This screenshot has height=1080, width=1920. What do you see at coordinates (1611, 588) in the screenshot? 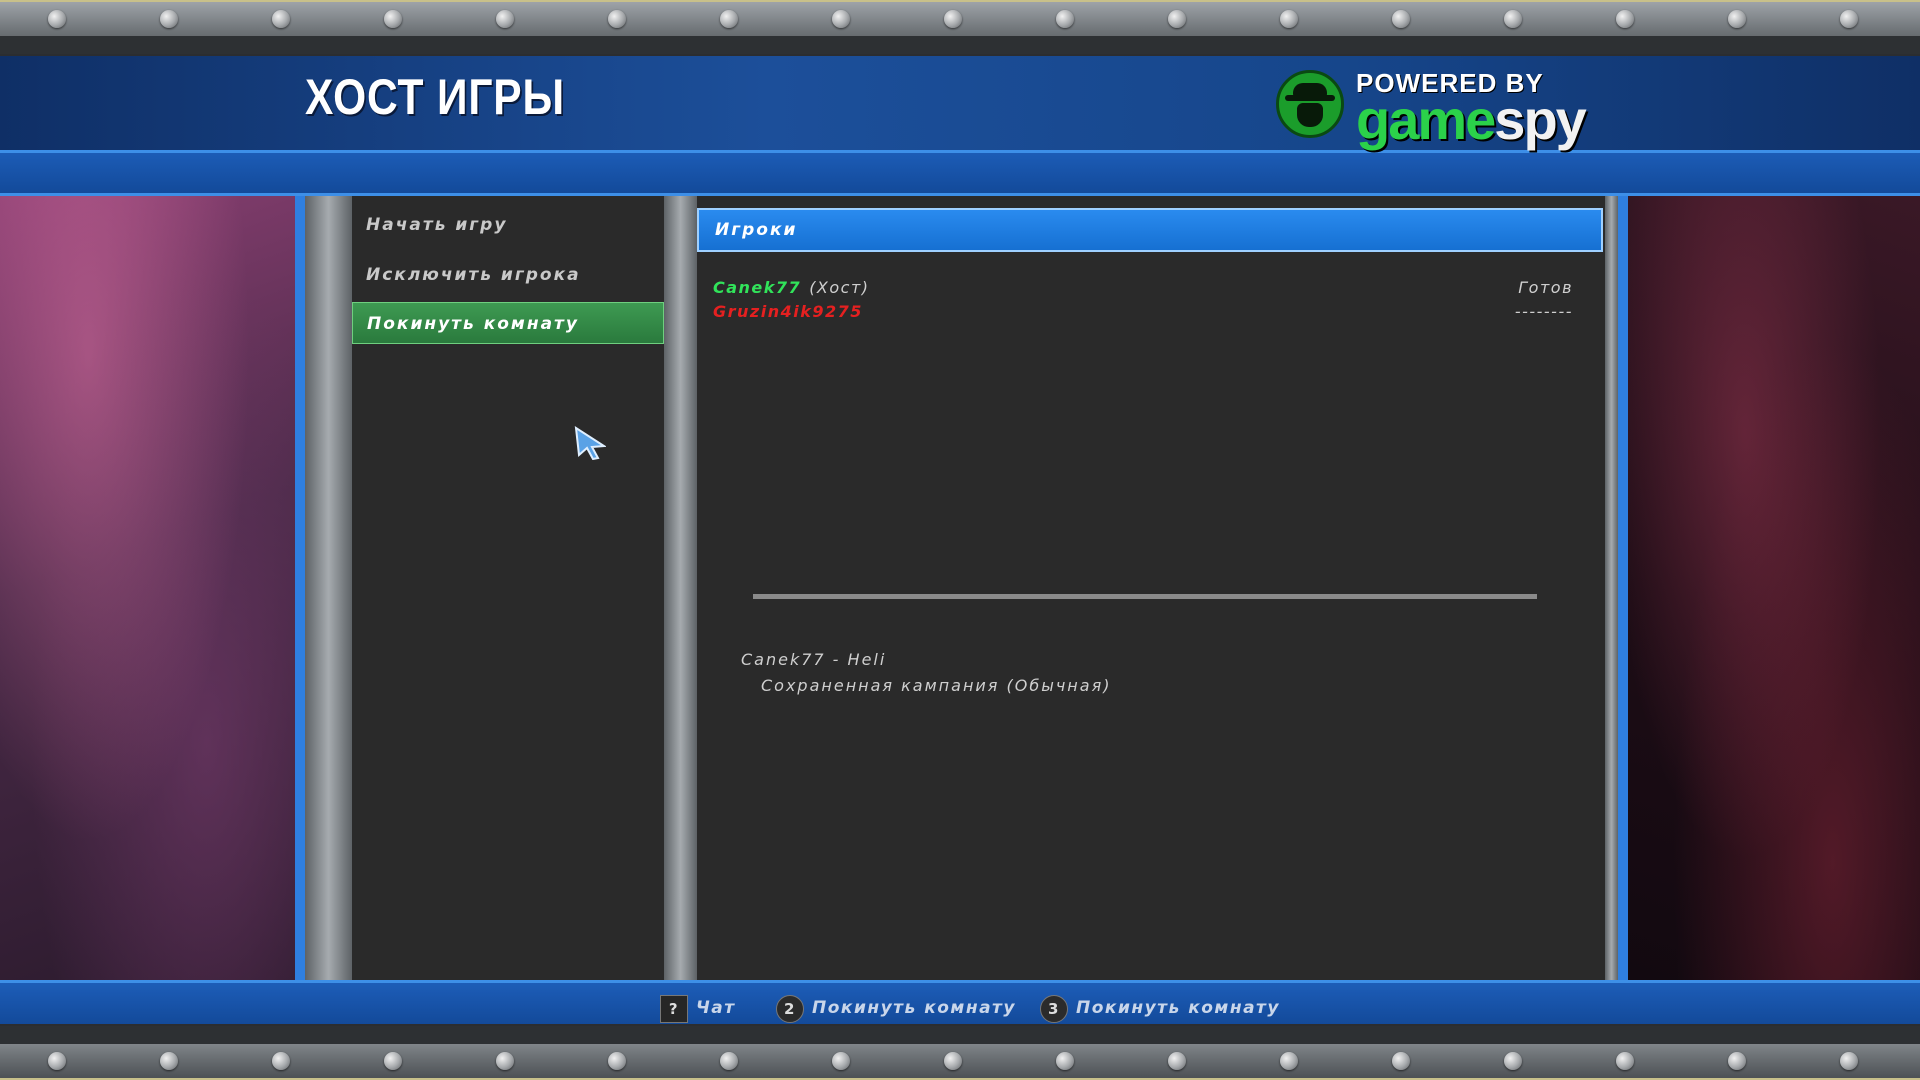
I see `frame-right` at bounding box center [1611, 588].